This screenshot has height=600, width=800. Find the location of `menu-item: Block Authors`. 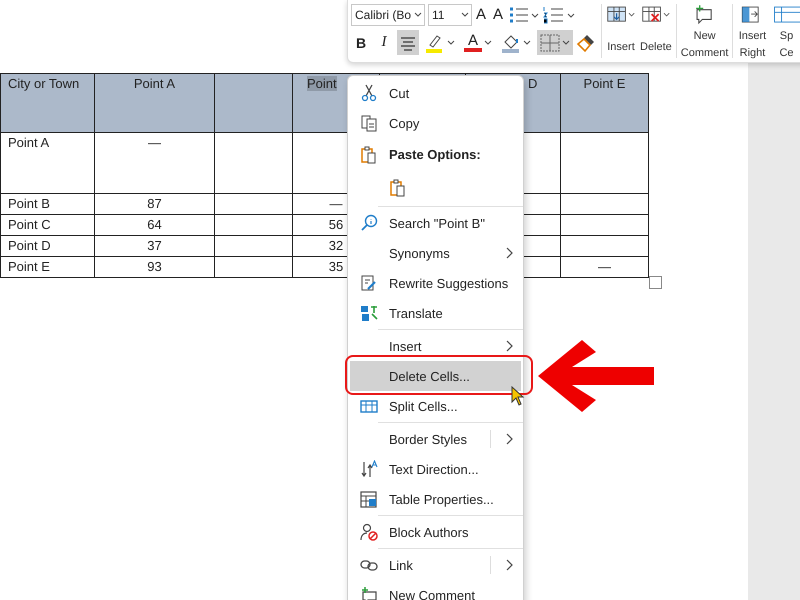

menu-item: Block Authors is located at coordinates (435, 532).